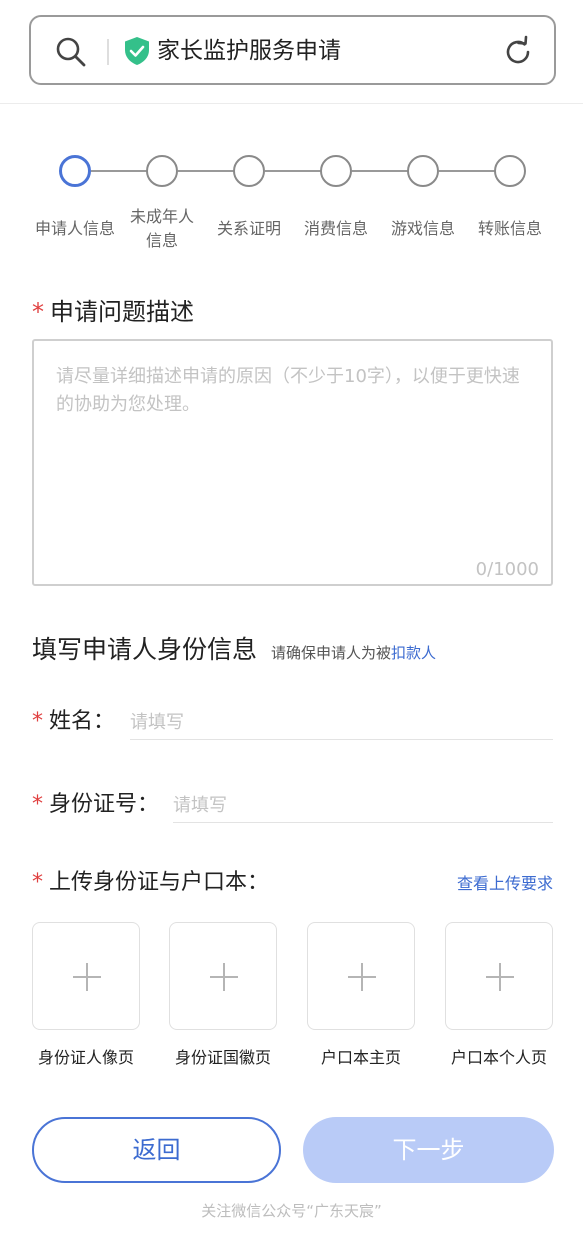  I want to click on step-dot-1-active, so click(75, 171).